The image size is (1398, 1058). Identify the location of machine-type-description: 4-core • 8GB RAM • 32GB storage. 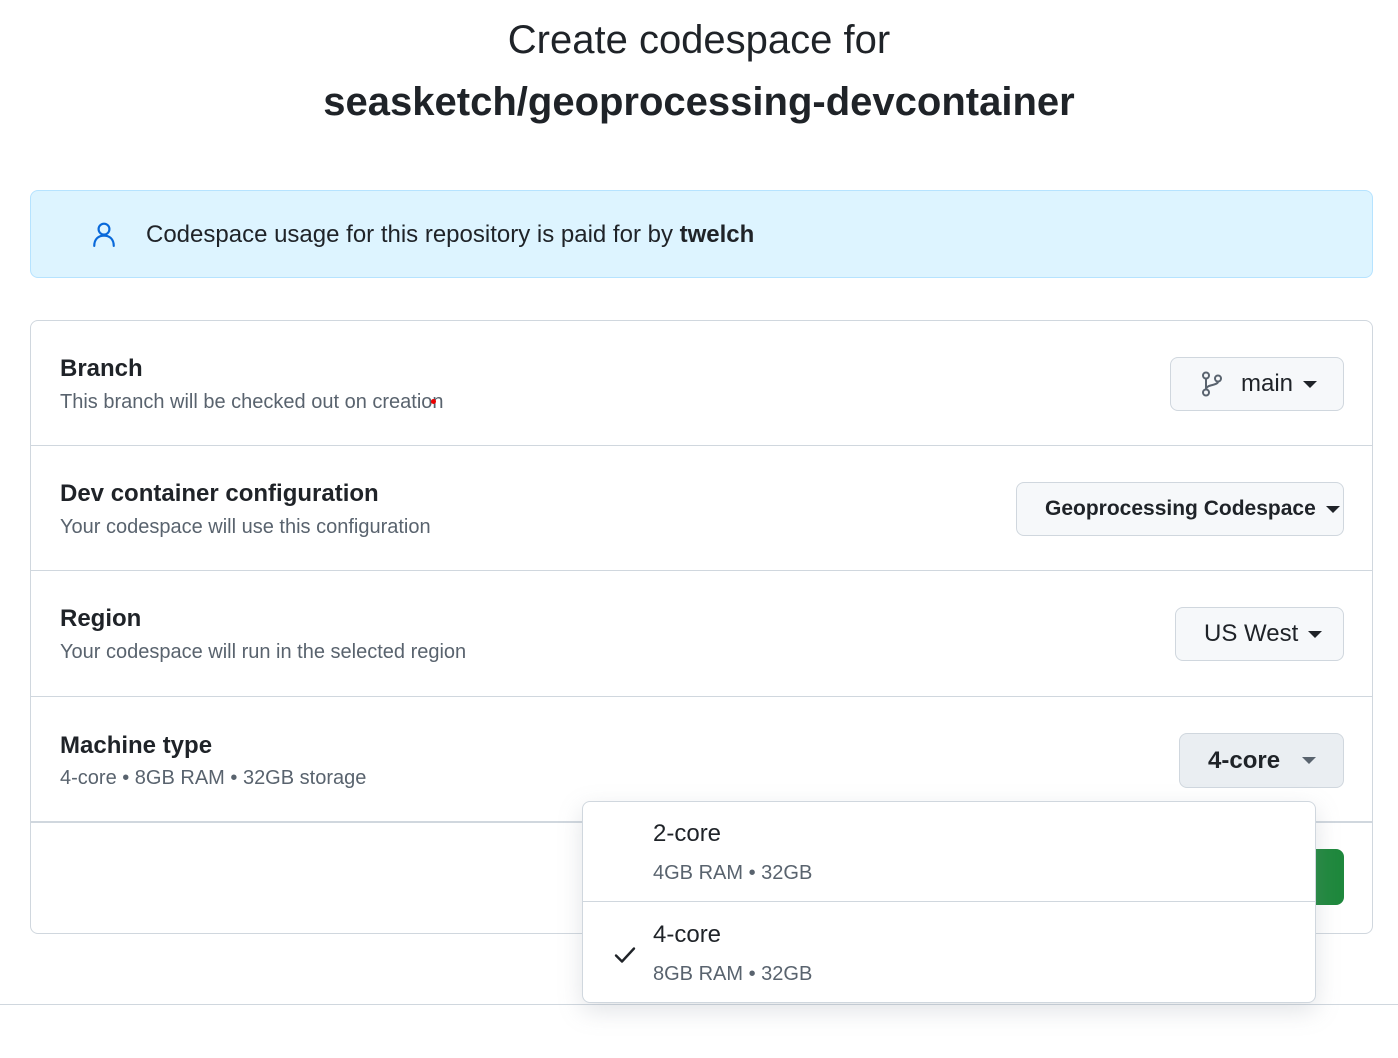
(213, 778).